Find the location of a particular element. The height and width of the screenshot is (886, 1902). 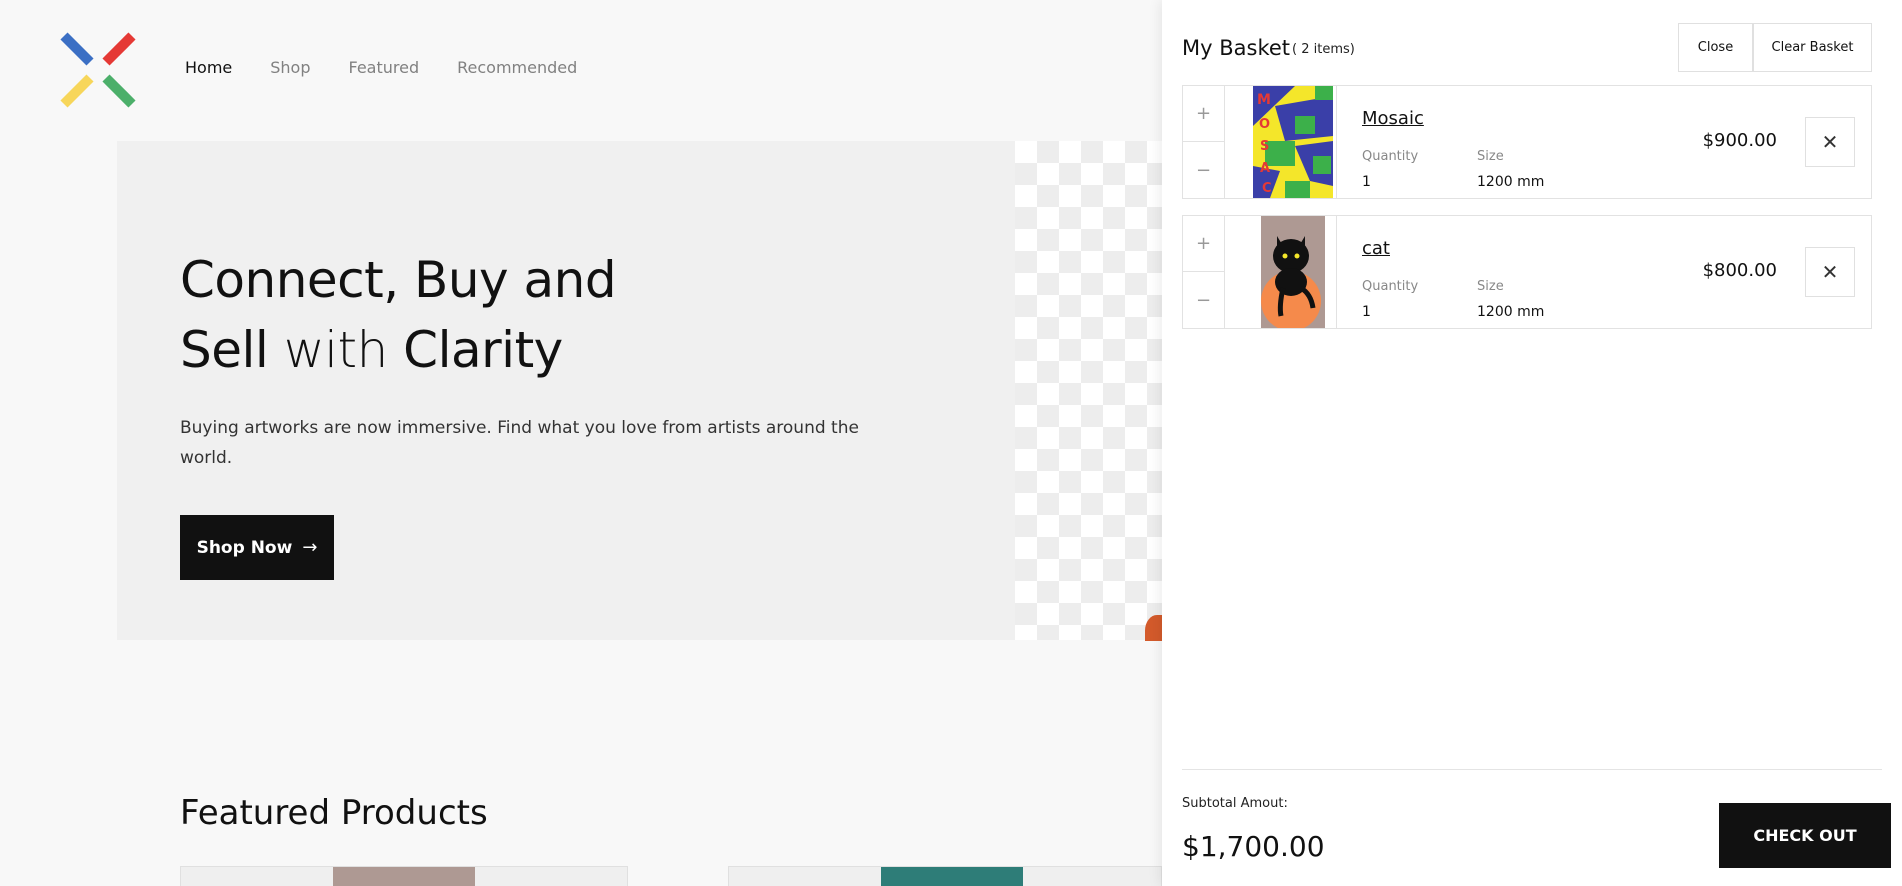

hero-title-clarity: Clarity is located at coordinates (483, 350).